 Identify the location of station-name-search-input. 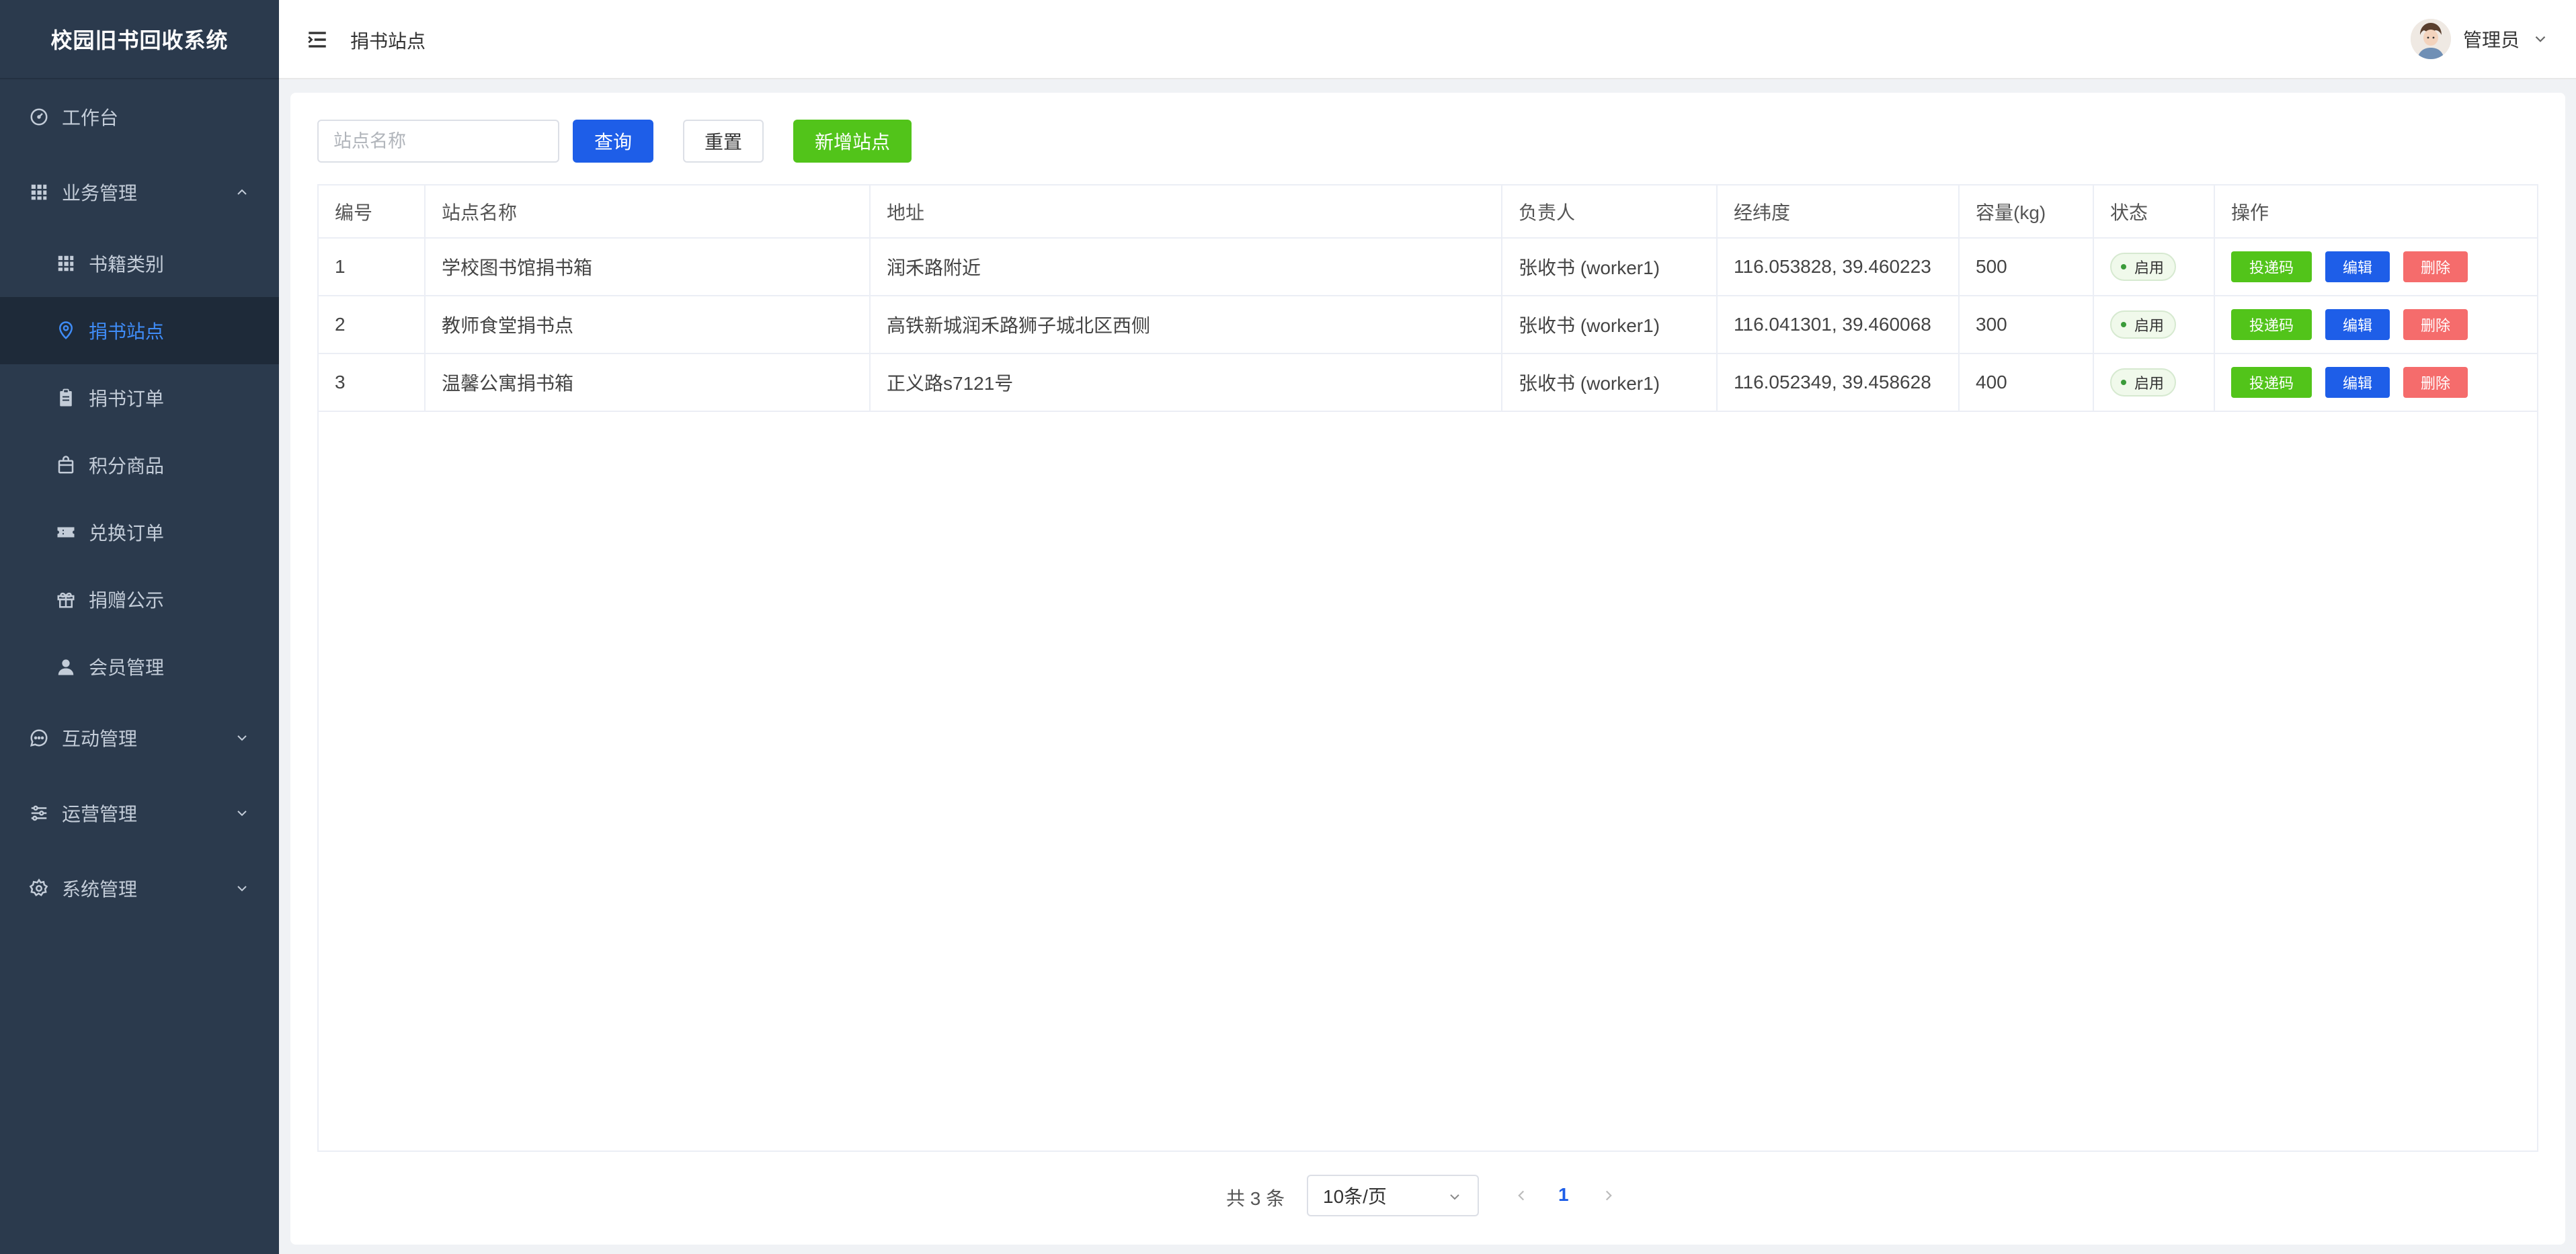
(438, 141).